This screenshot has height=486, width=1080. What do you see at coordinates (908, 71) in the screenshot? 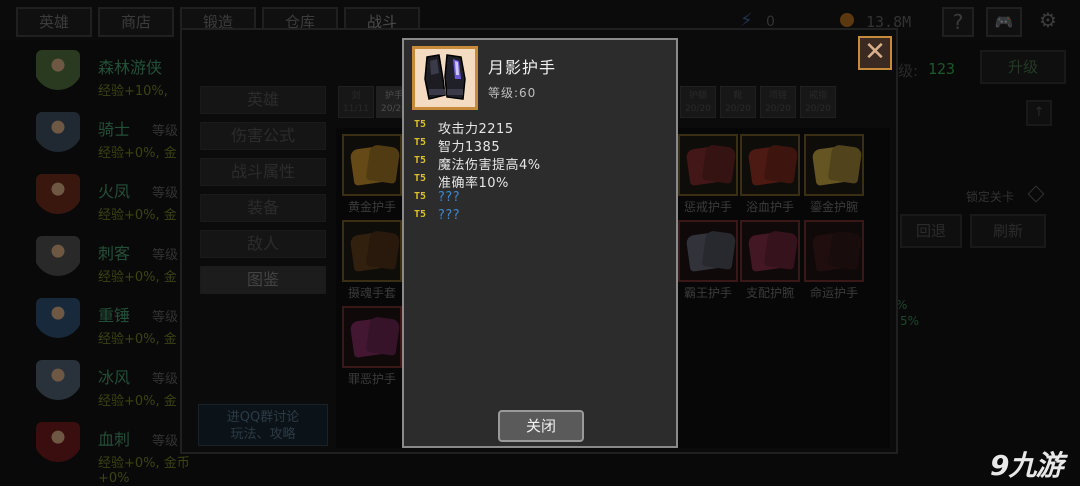
I see `level-label: 级:` at bounding box center [908, 71].